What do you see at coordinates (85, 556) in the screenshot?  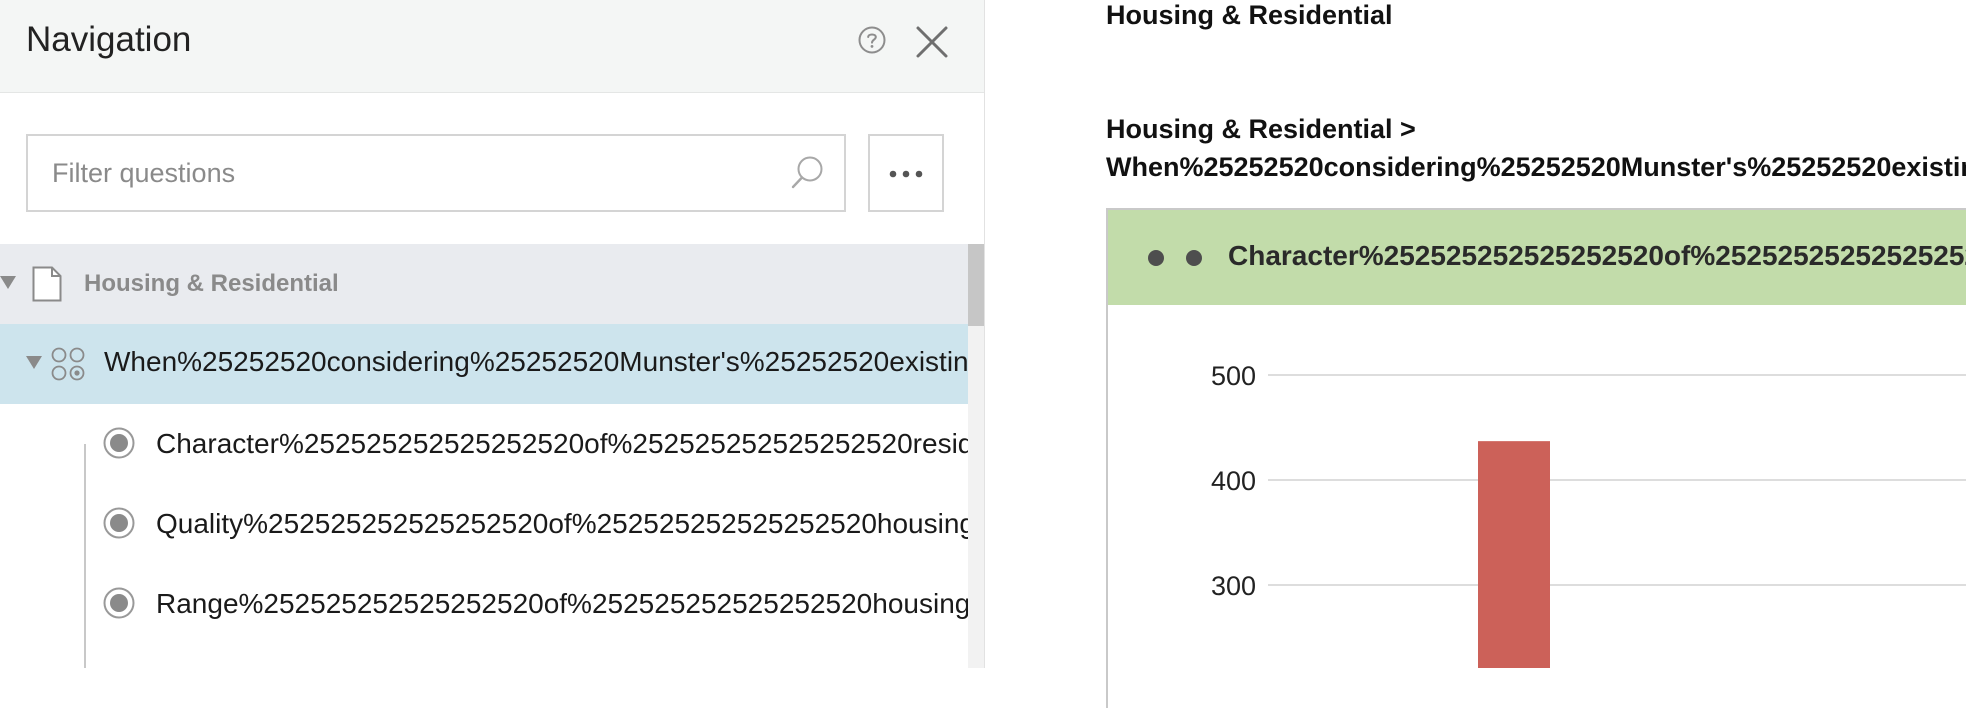 I see `tree-connector-line` at bounding box center [85, 556].